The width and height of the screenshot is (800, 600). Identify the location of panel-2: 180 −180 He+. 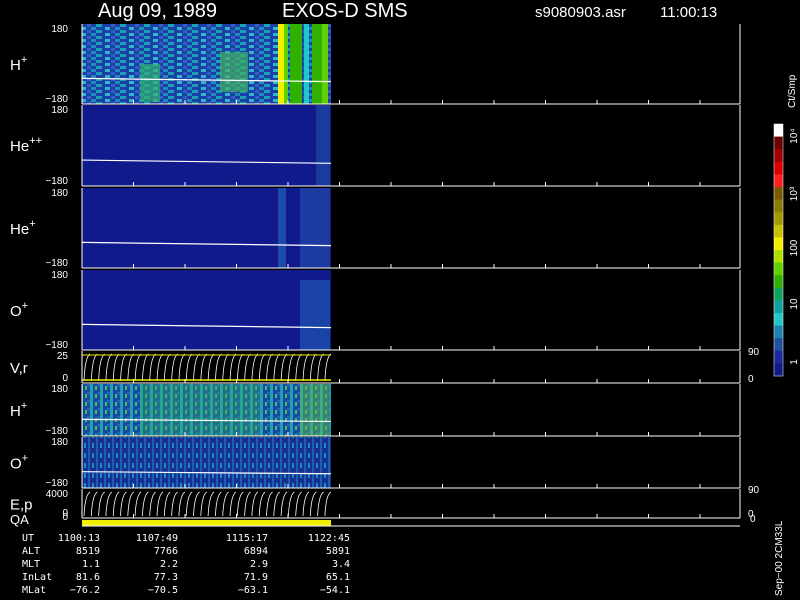
(375, 228).